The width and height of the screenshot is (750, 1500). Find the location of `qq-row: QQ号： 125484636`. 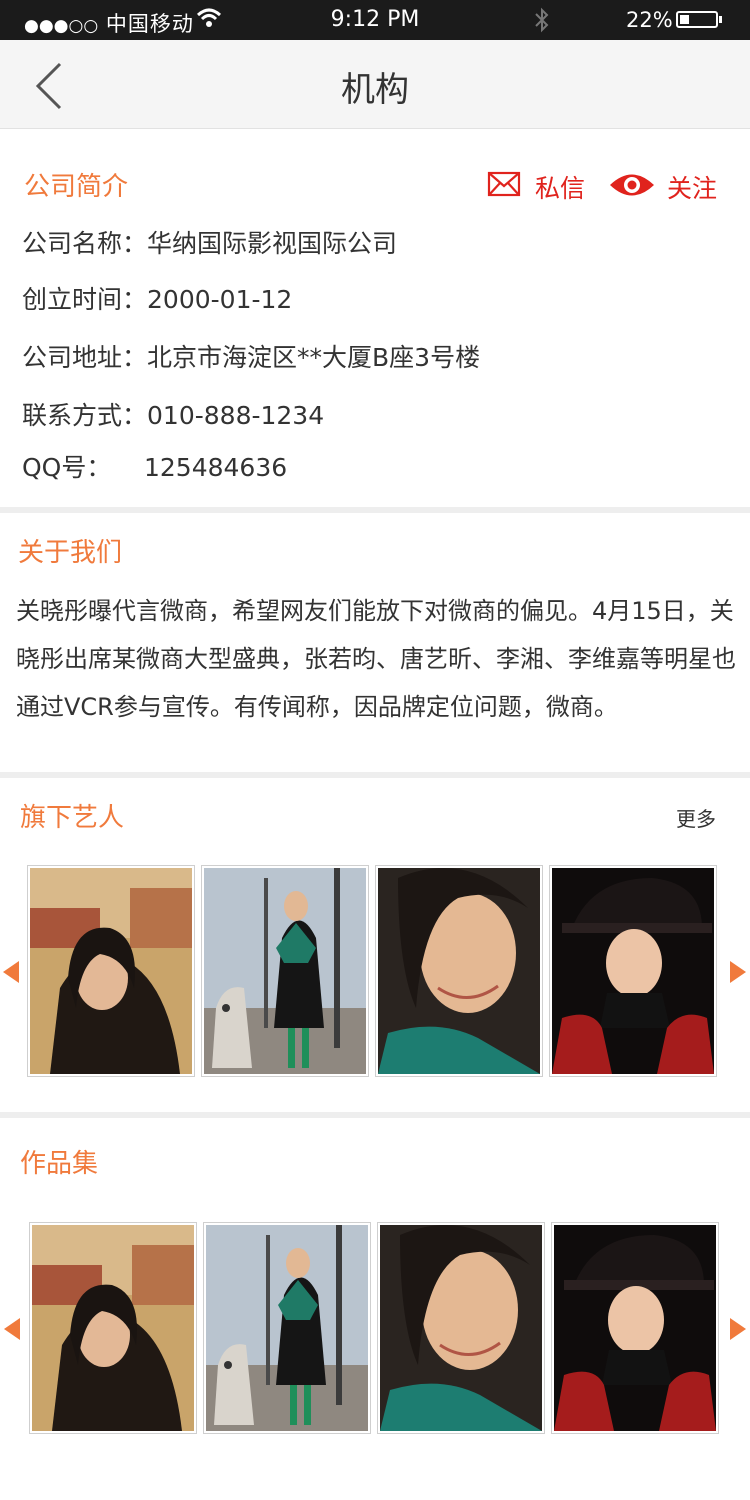

qq-row: QQ号： 125484636 is located at coordinates (154, 466).